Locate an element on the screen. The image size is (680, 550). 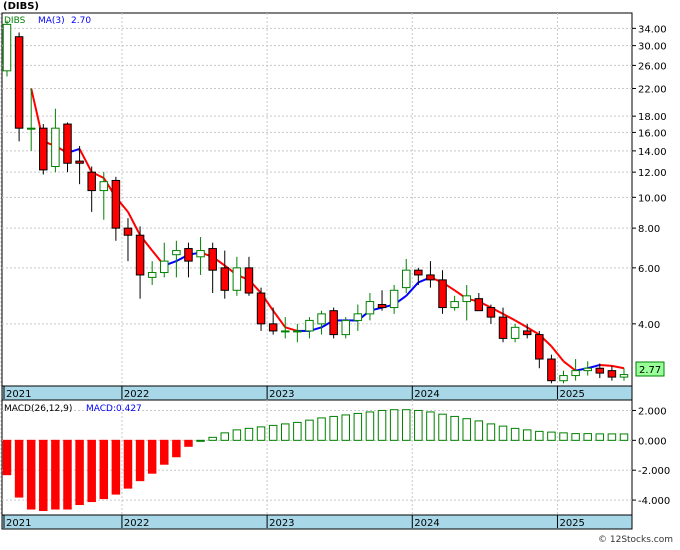
price-tick-label: 16.00 is located at coordinates (652, 133).